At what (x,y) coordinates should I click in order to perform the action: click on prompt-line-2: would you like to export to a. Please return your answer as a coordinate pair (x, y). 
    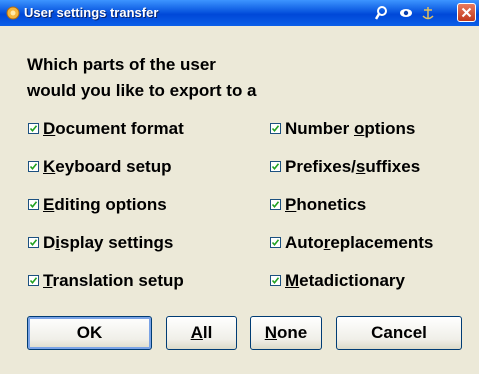
    Looking at the image, I should click on (142, 90).